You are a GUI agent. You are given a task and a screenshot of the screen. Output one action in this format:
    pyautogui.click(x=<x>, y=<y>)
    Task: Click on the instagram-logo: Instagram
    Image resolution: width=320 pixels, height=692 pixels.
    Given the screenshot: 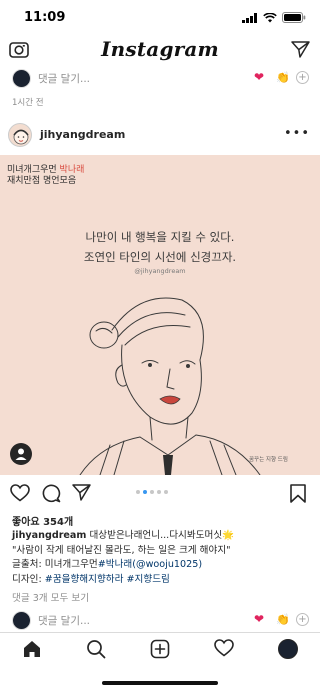 What is the action you would take?
    pyautogui.click(x=160, y=49)
    